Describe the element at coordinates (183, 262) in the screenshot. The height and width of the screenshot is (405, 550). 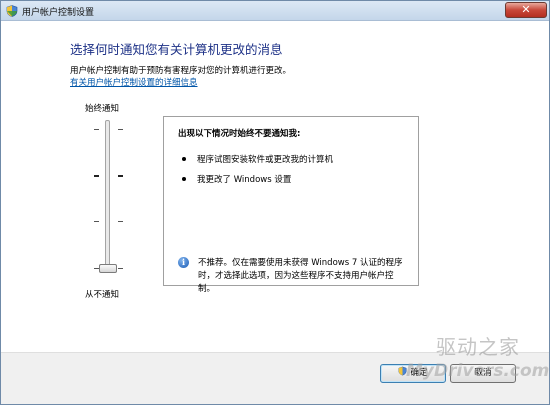
I see `info-icon: i` at that location.